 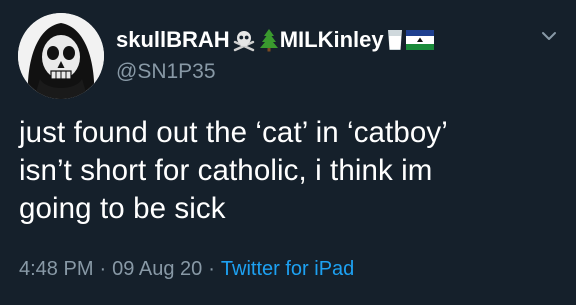 What do you see at coordinates (395, 40) in the screenshot?
I see `glass-of-milk-icon` at bounding box center [395, 40].